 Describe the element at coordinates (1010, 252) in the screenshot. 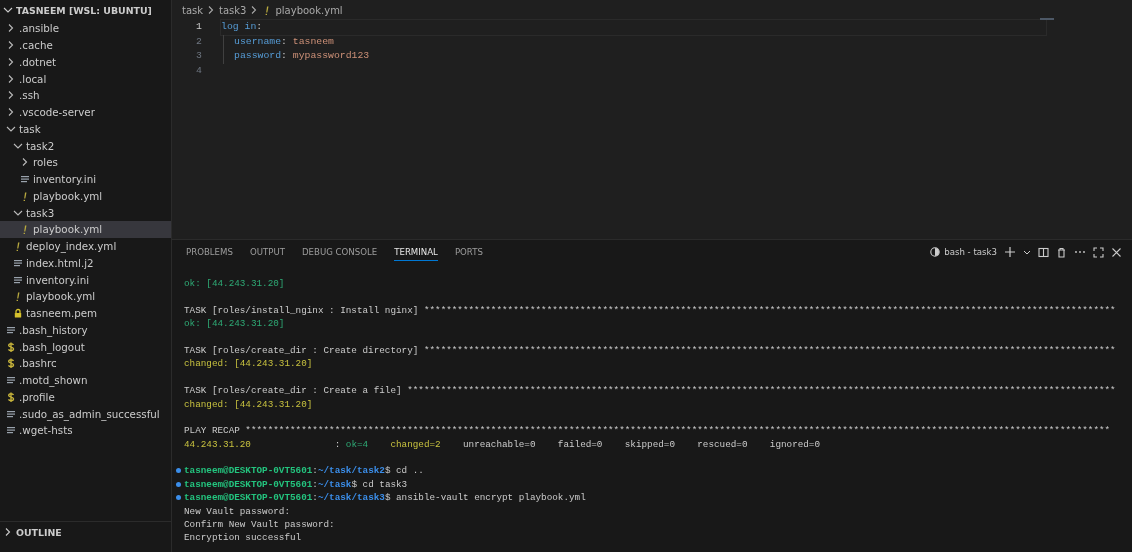

I see `plus-icon` at that location.